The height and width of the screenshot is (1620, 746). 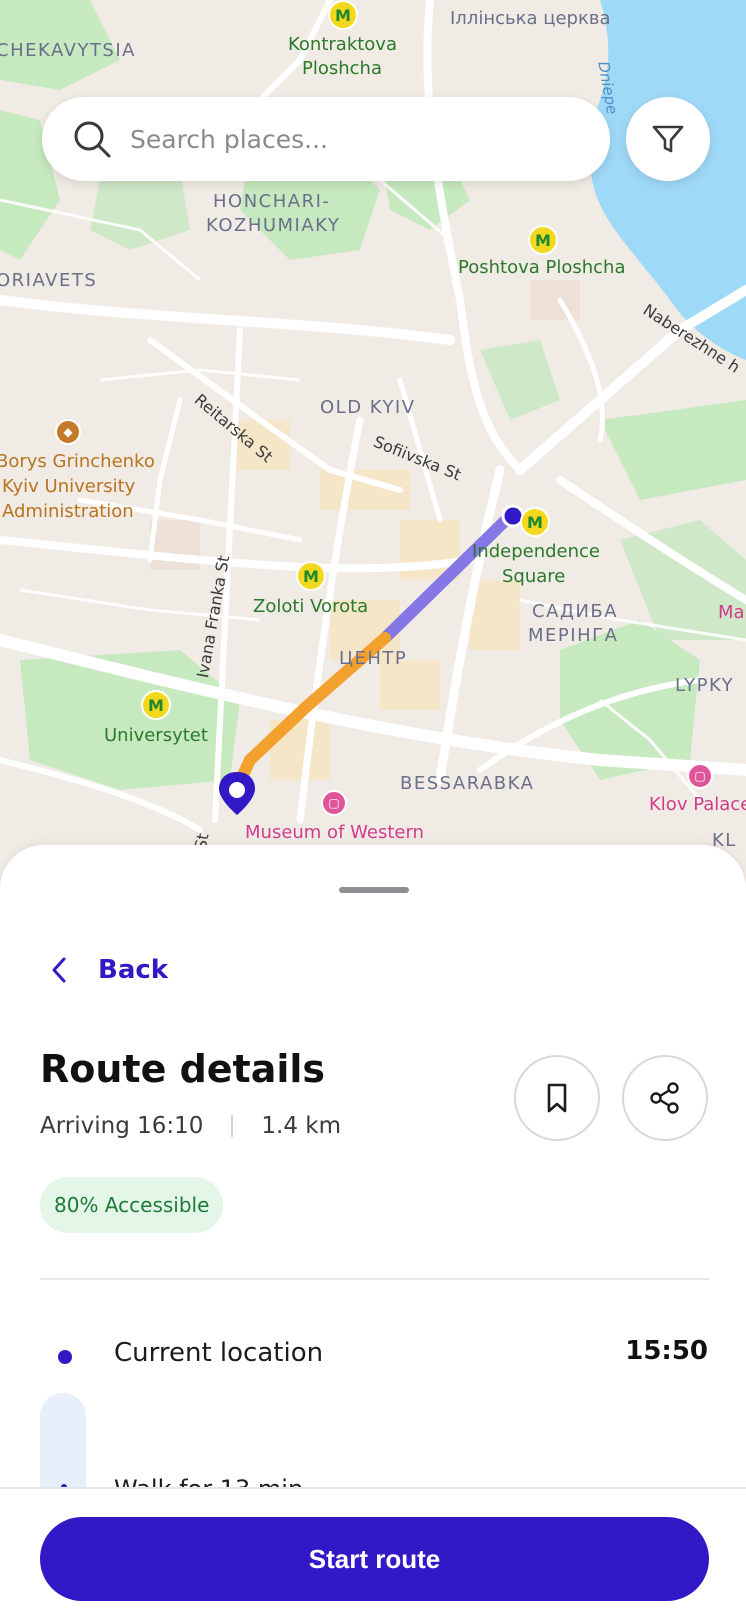 I want to click on step-label: Current location, so click(x=219, y=1353).